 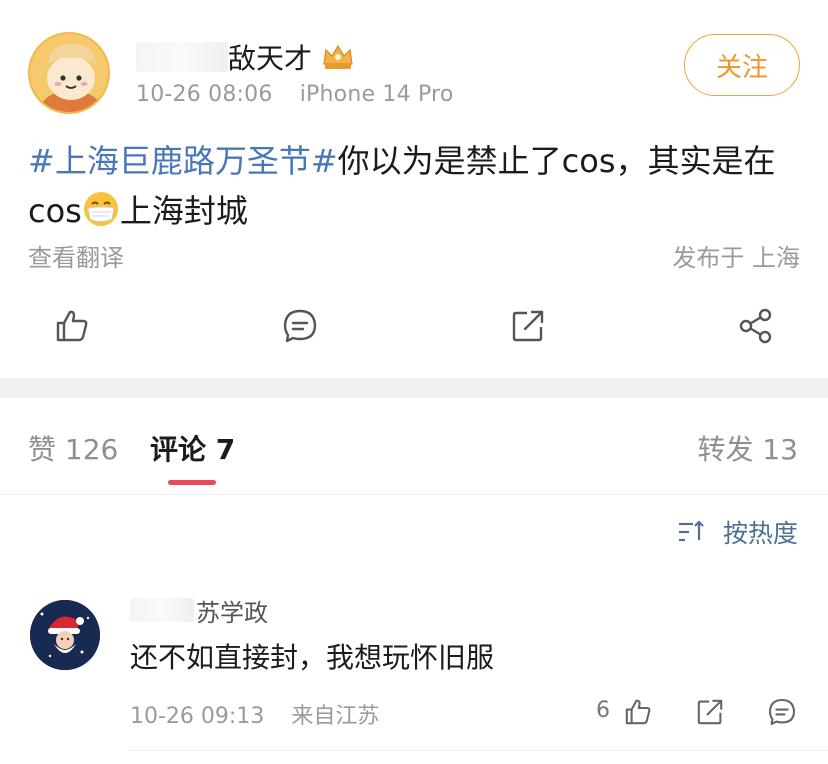 I want to click on commenter-name-redaction, so click(x=162, y=610).